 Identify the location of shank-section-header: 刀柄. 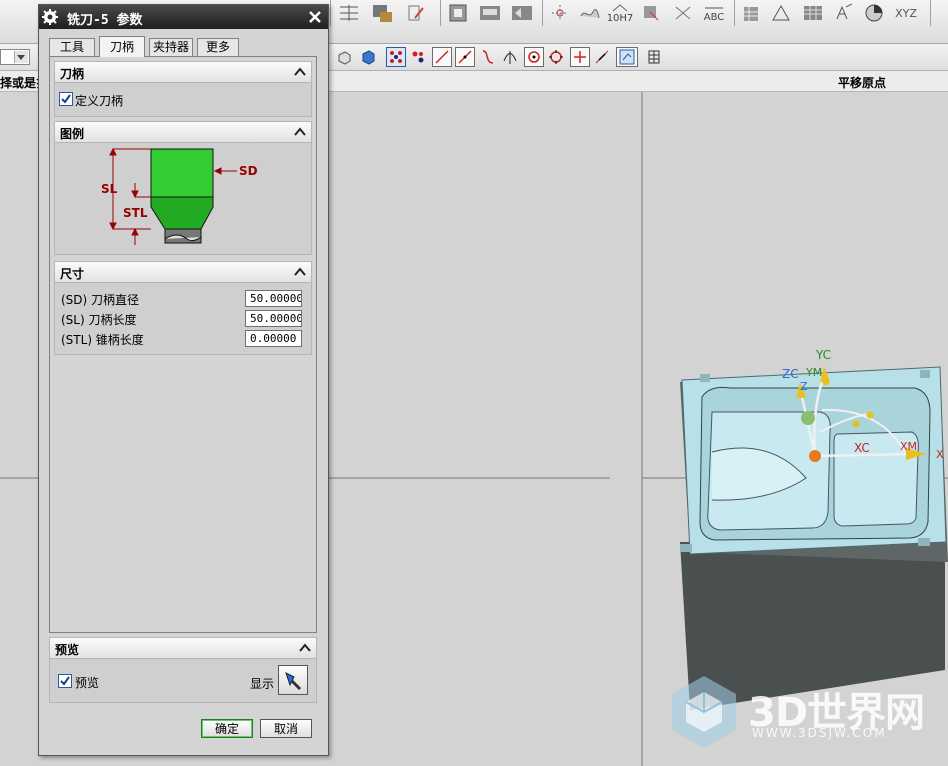
(183, 72).